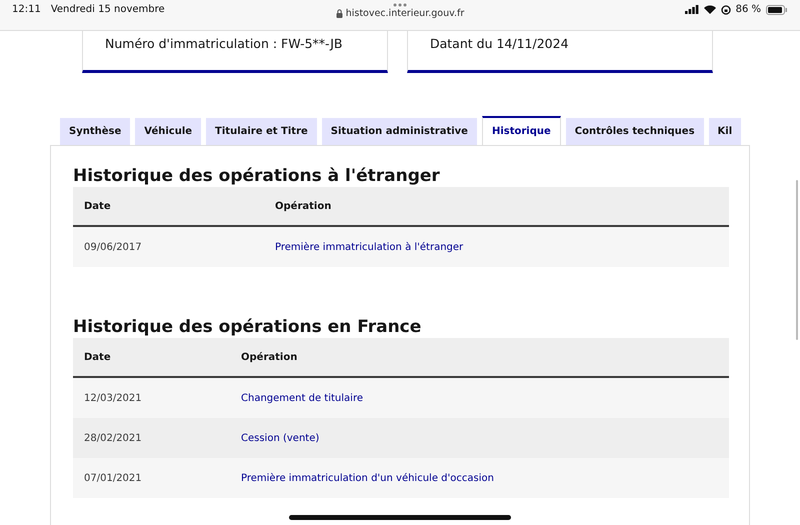 The image size is (800, 525). What do you see at coordinates (280, 438) in the screenshot?
I see `operation-link: Cession (vente)` at bounding box center [280, 438].